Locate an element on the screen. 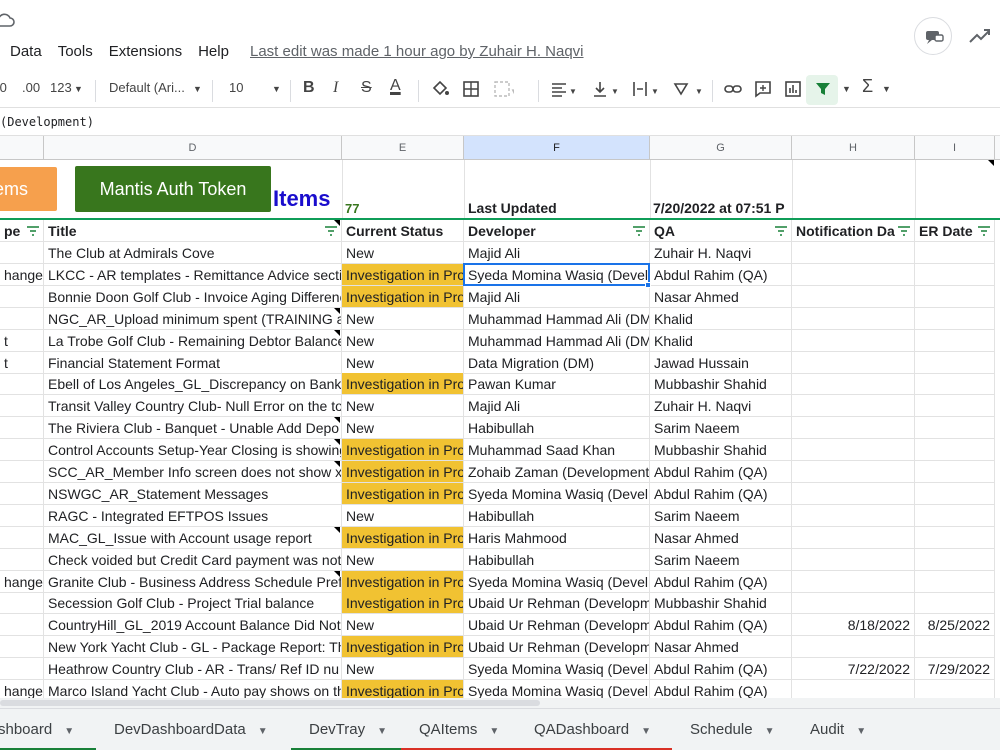 This screenshot has height=750, width=1000. cell-notification-date: 8/18/2022 is located at coordinates (853, 625).